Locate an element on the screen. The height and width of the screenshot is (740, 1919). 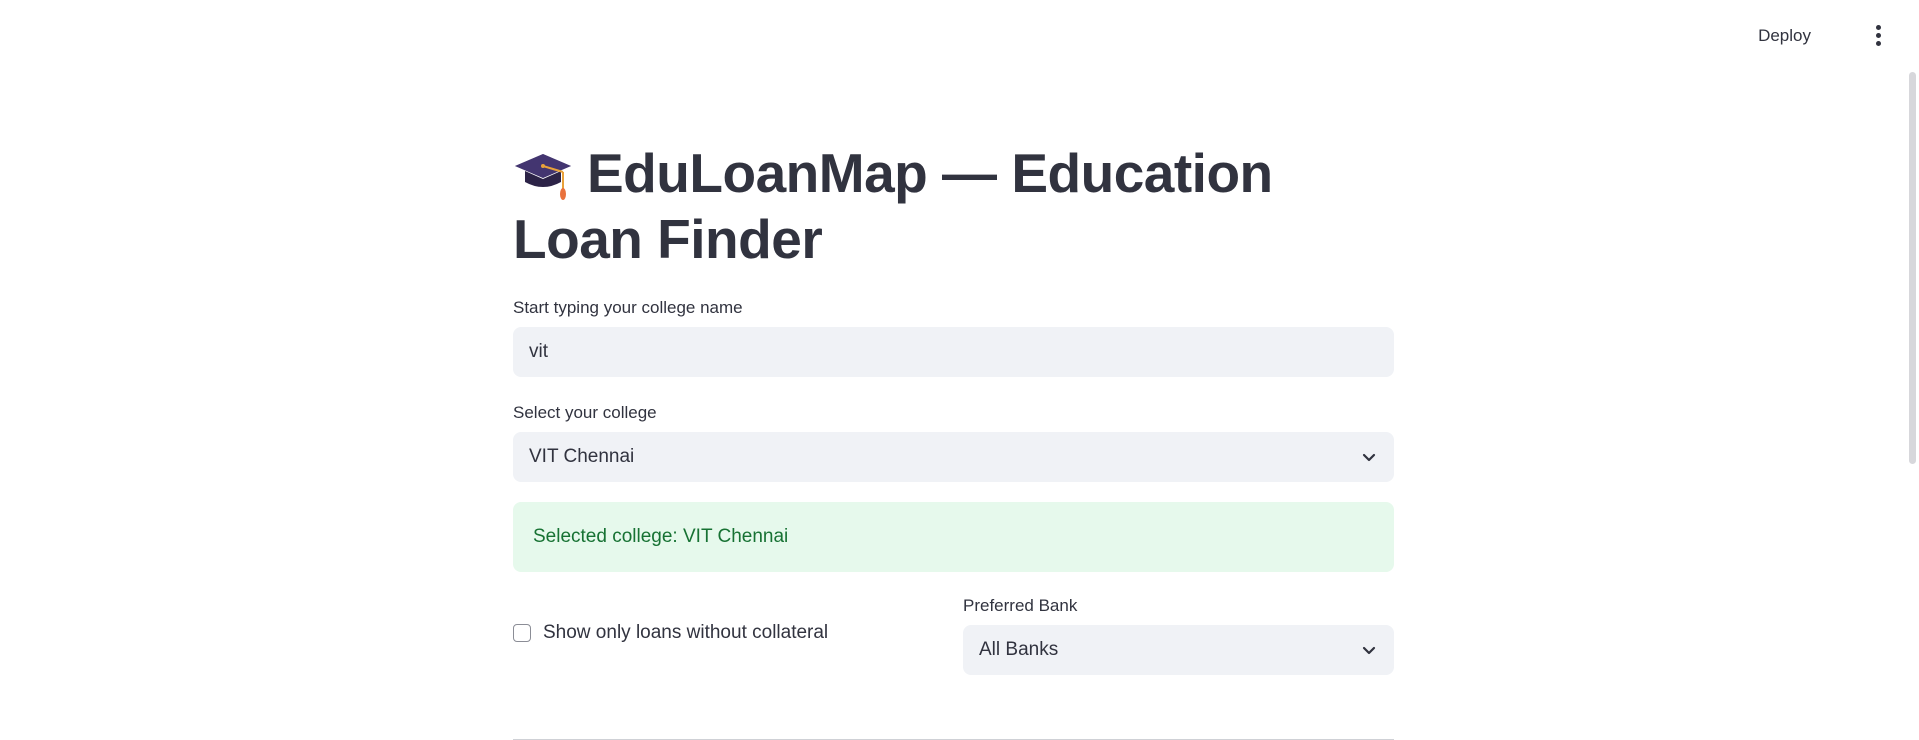
more-vertical-icon is located at coordinates (1878, 35).